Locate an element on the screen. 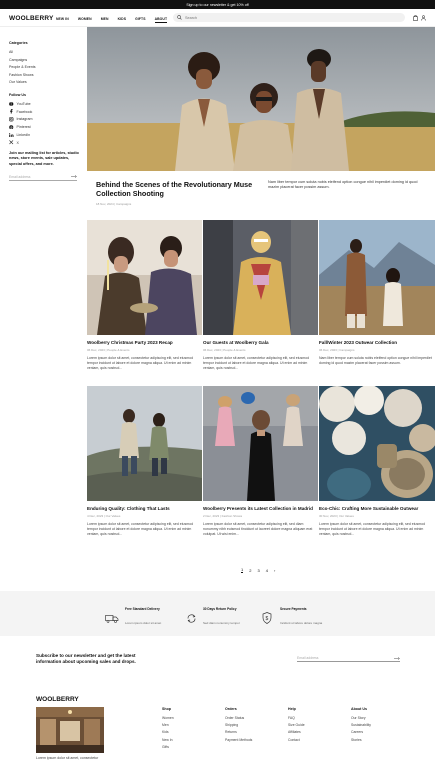  category-people-events: People & Events is located at coordinates (45, 67).